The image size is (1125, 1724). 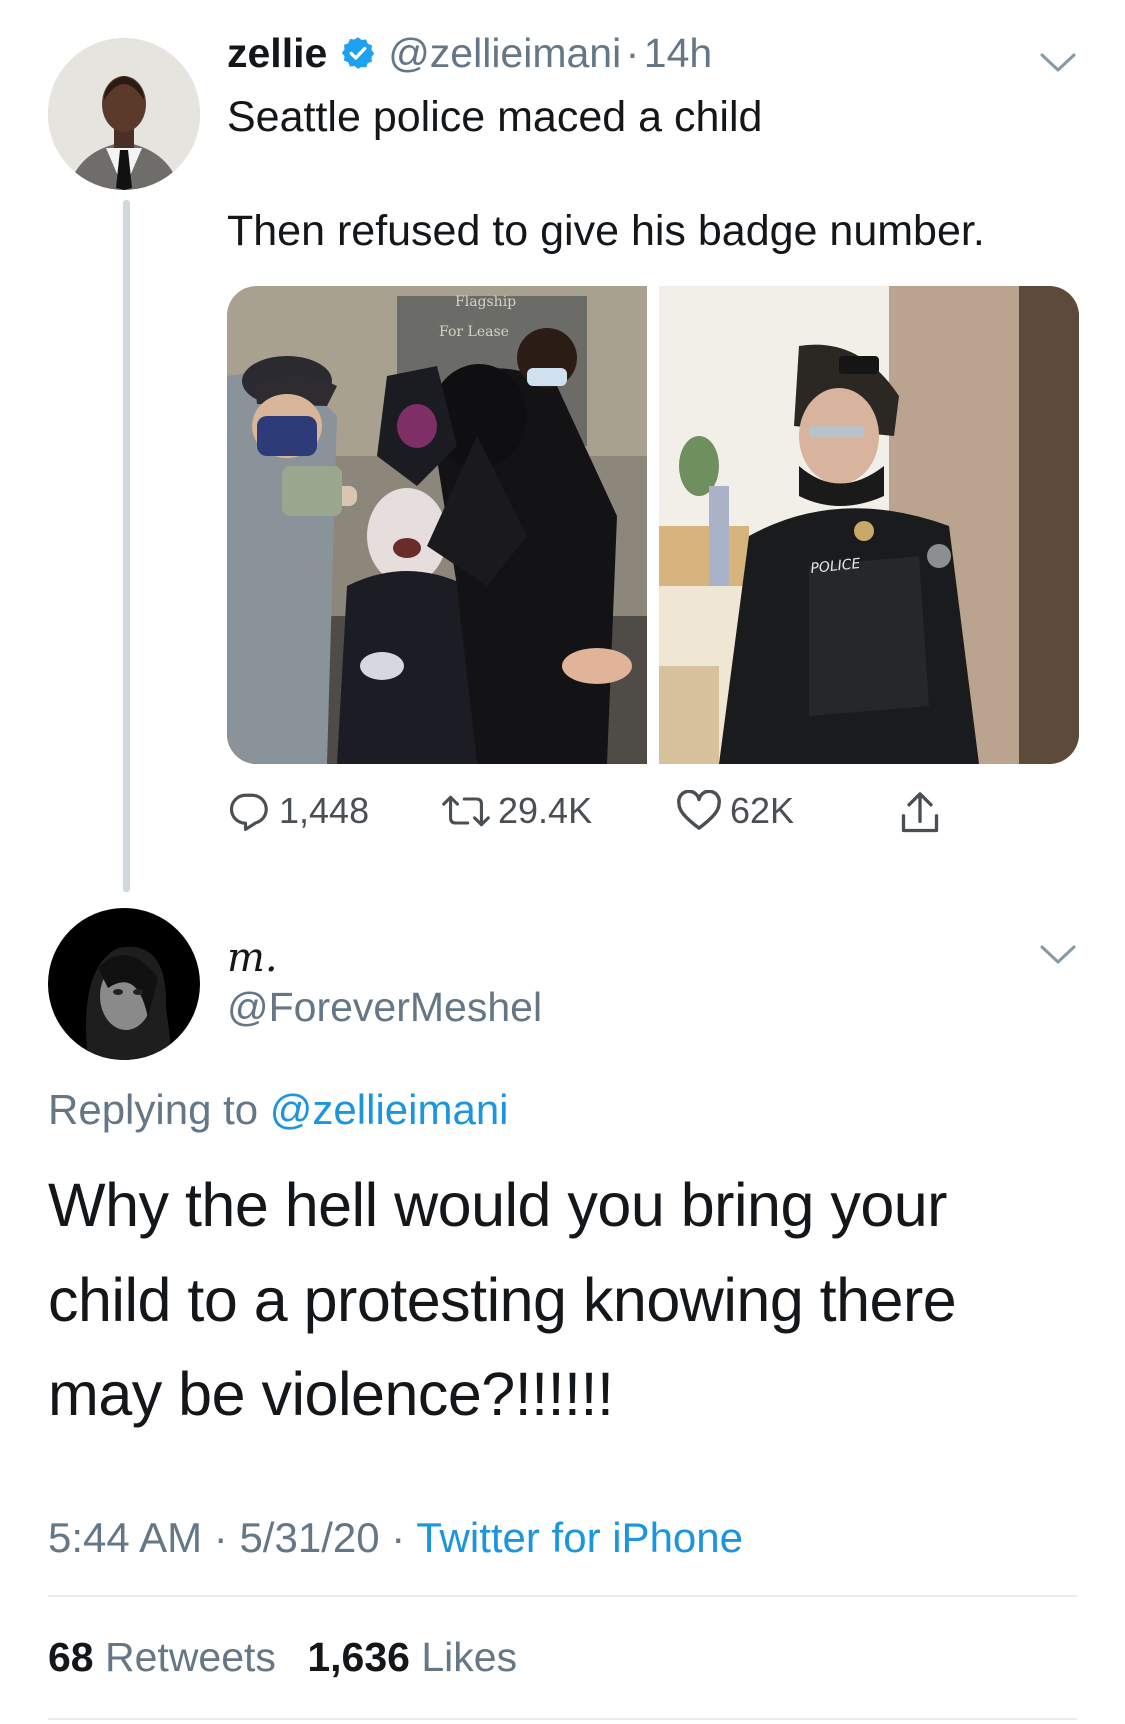 I want to click on media-photo-protest: Flagship For Lease, so click(x=437, y=525).